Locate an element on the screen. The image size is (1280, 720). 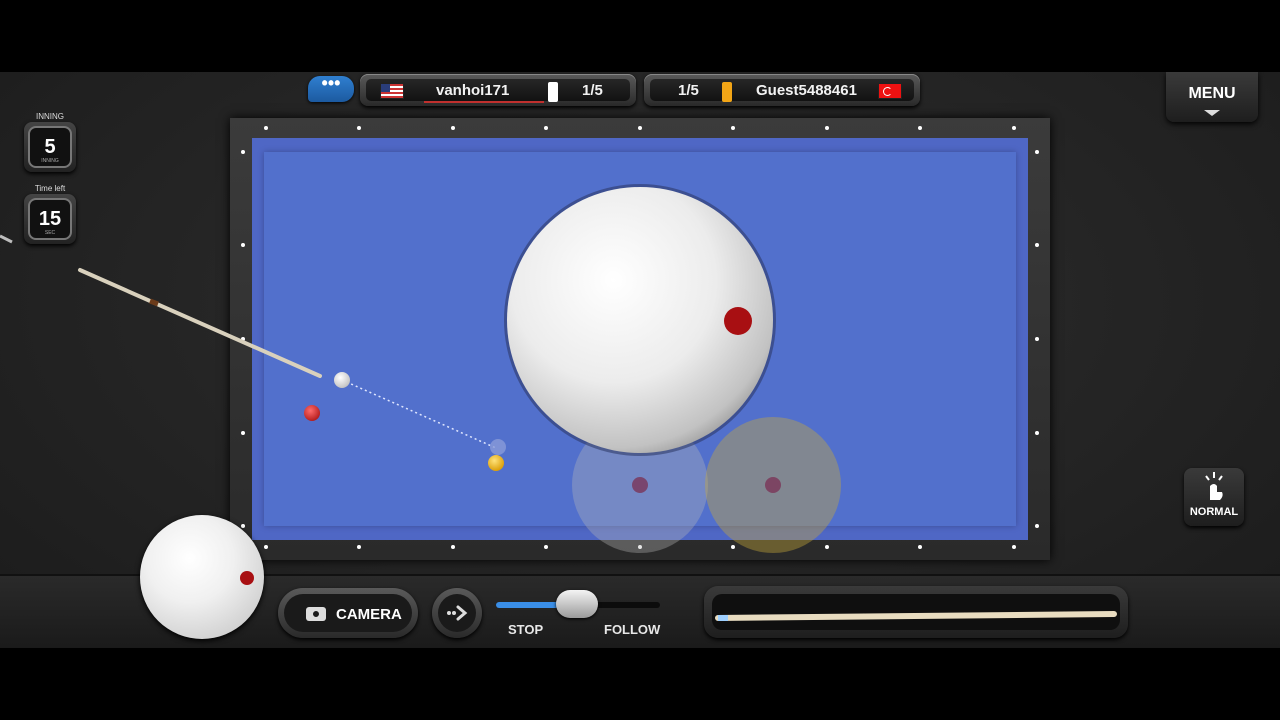
ghost-ball is located at coordinates (498, 447).